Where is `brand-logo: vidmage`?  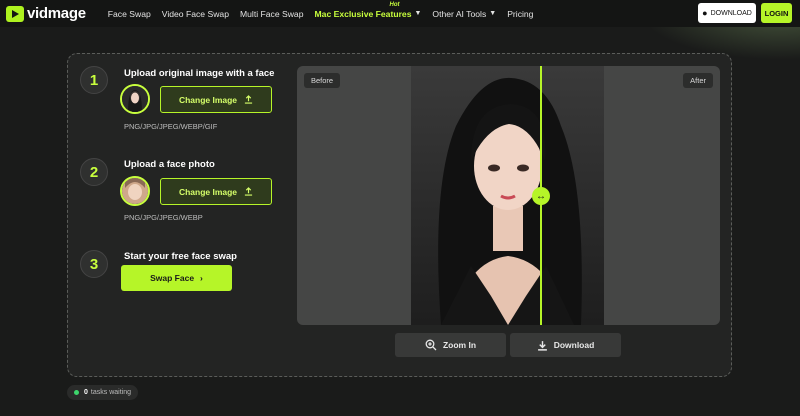
brand-logo: vidmage is located at coordinates (46, 13).